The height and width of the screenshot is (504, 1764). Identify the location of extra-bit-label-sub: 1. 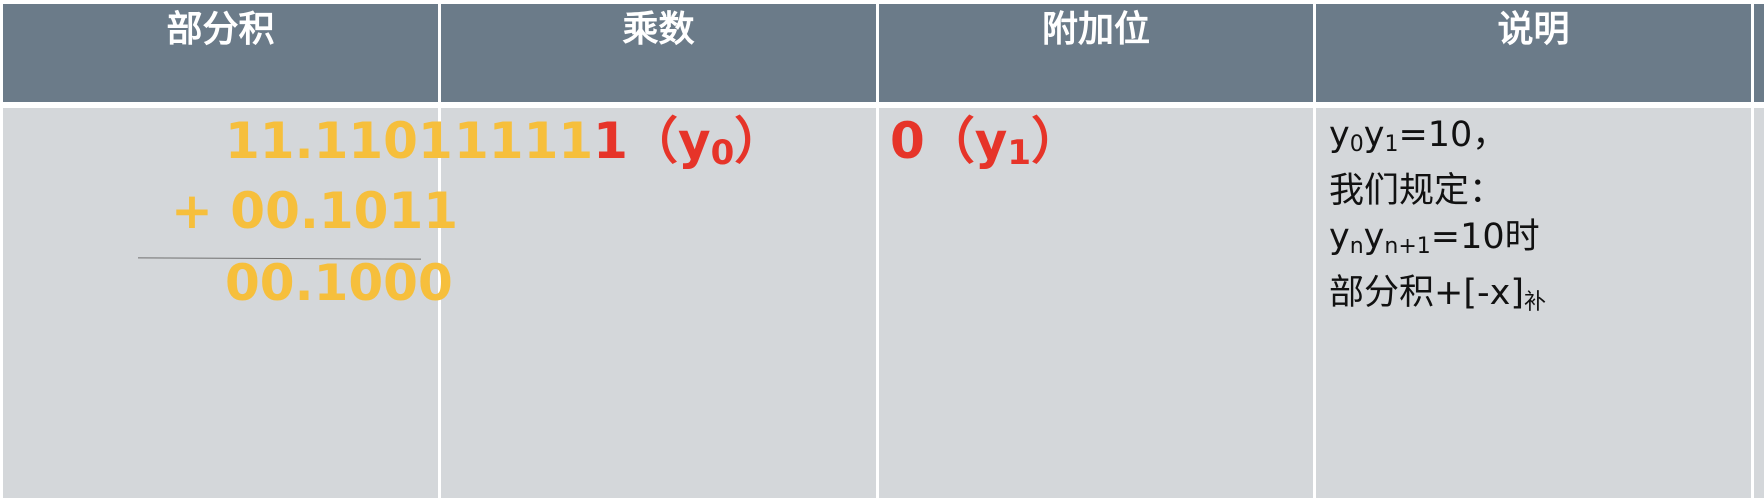
(1019, 153).